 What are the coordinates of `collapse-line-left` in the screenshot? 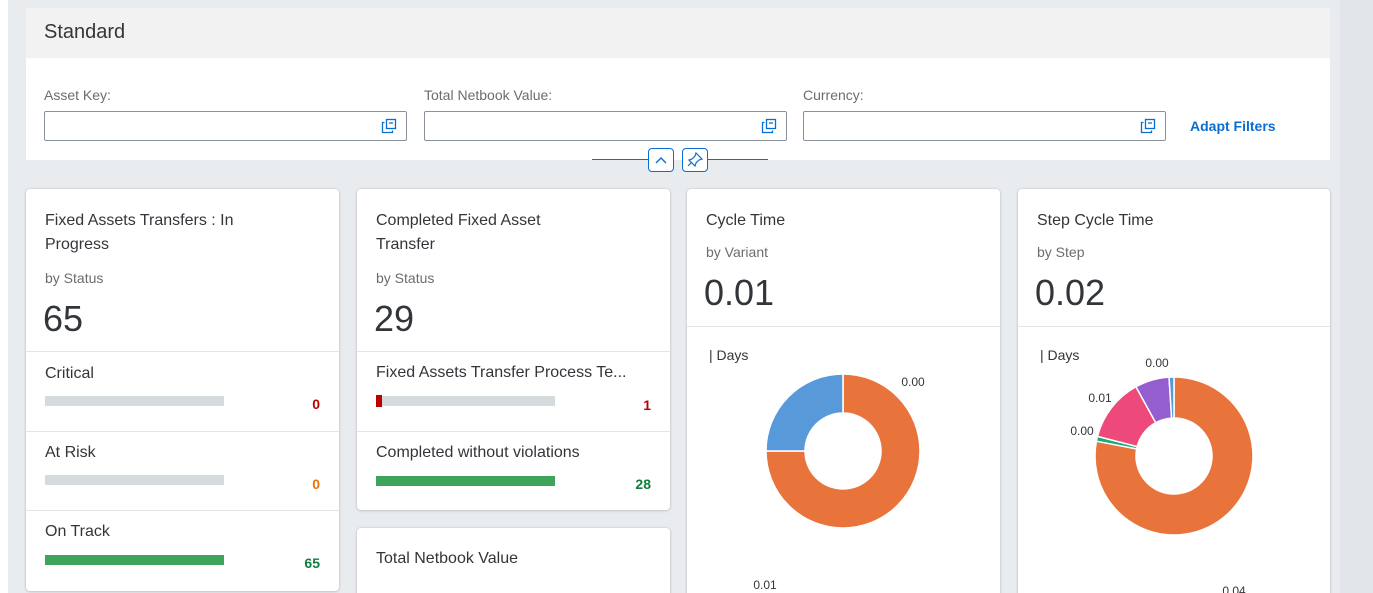 It's located at (620, 159).